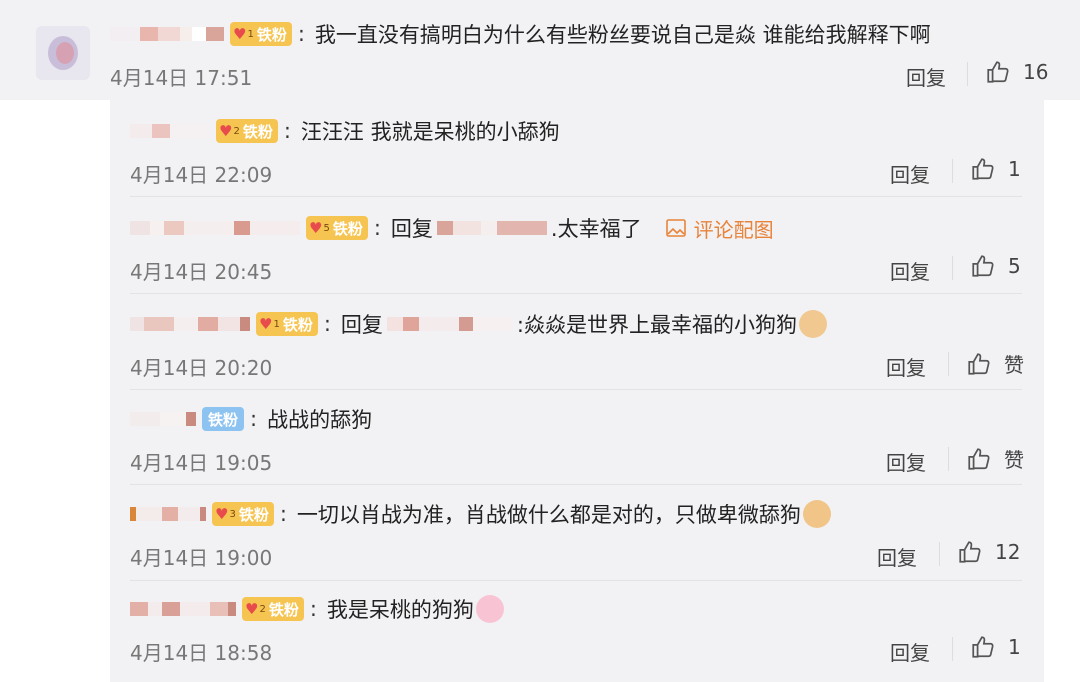  I want to click on reply-line: ♥ 5 铁粉 : 回复 .太幸福了 评论配图, so click(452, 228).